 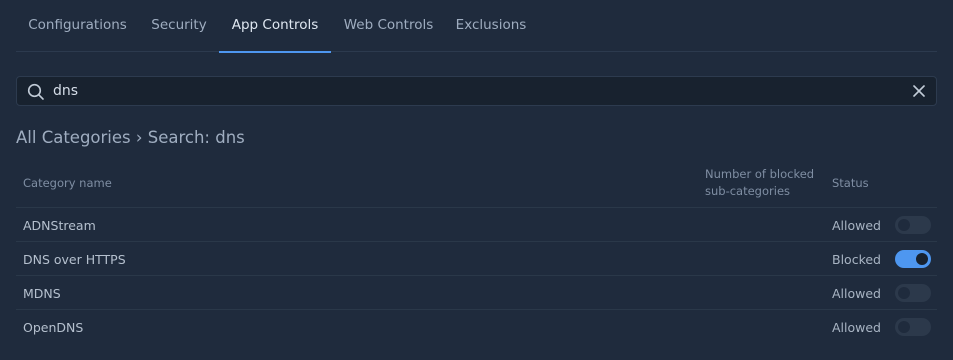 I want to click on column-header-blocked-count: Number of blocked sub-categories, so click(x=770, y=183).